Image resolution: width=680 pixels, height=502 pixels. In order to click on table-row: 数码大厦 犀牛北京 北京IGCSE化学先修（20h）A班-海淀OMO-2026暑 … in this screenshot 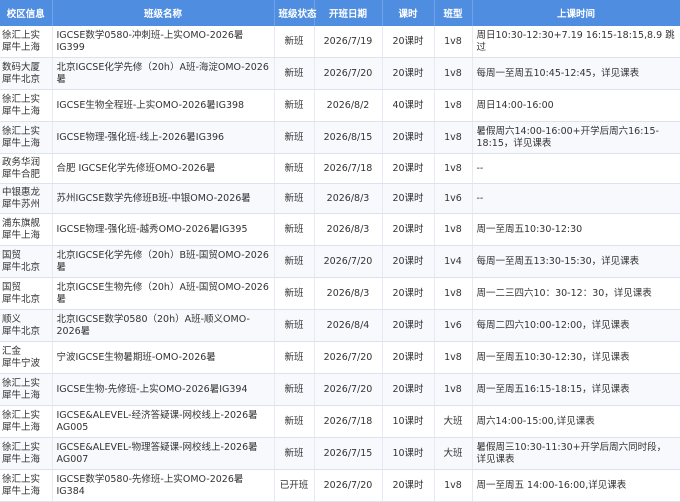, I will do `click(340, 73)`.